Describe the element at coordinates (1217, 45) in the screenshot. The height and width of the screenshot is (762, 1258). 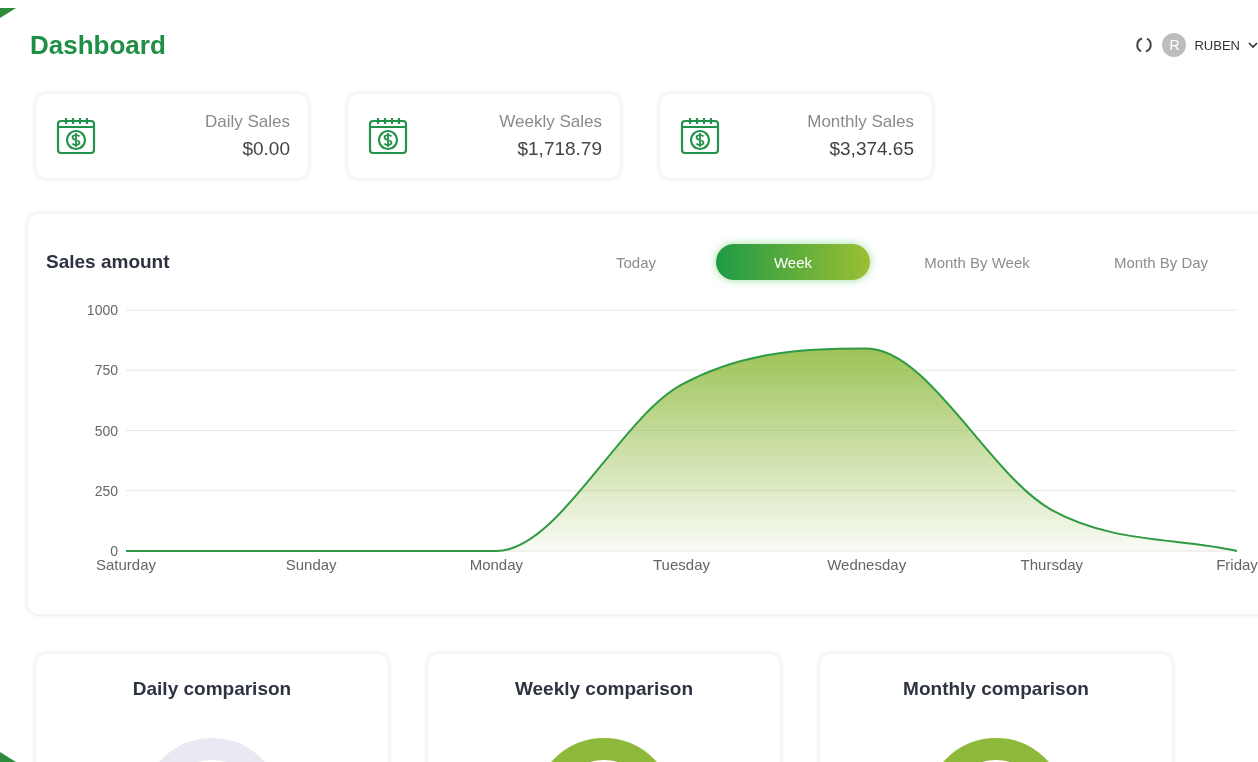
I see `user-name: RUBEN` at that location.